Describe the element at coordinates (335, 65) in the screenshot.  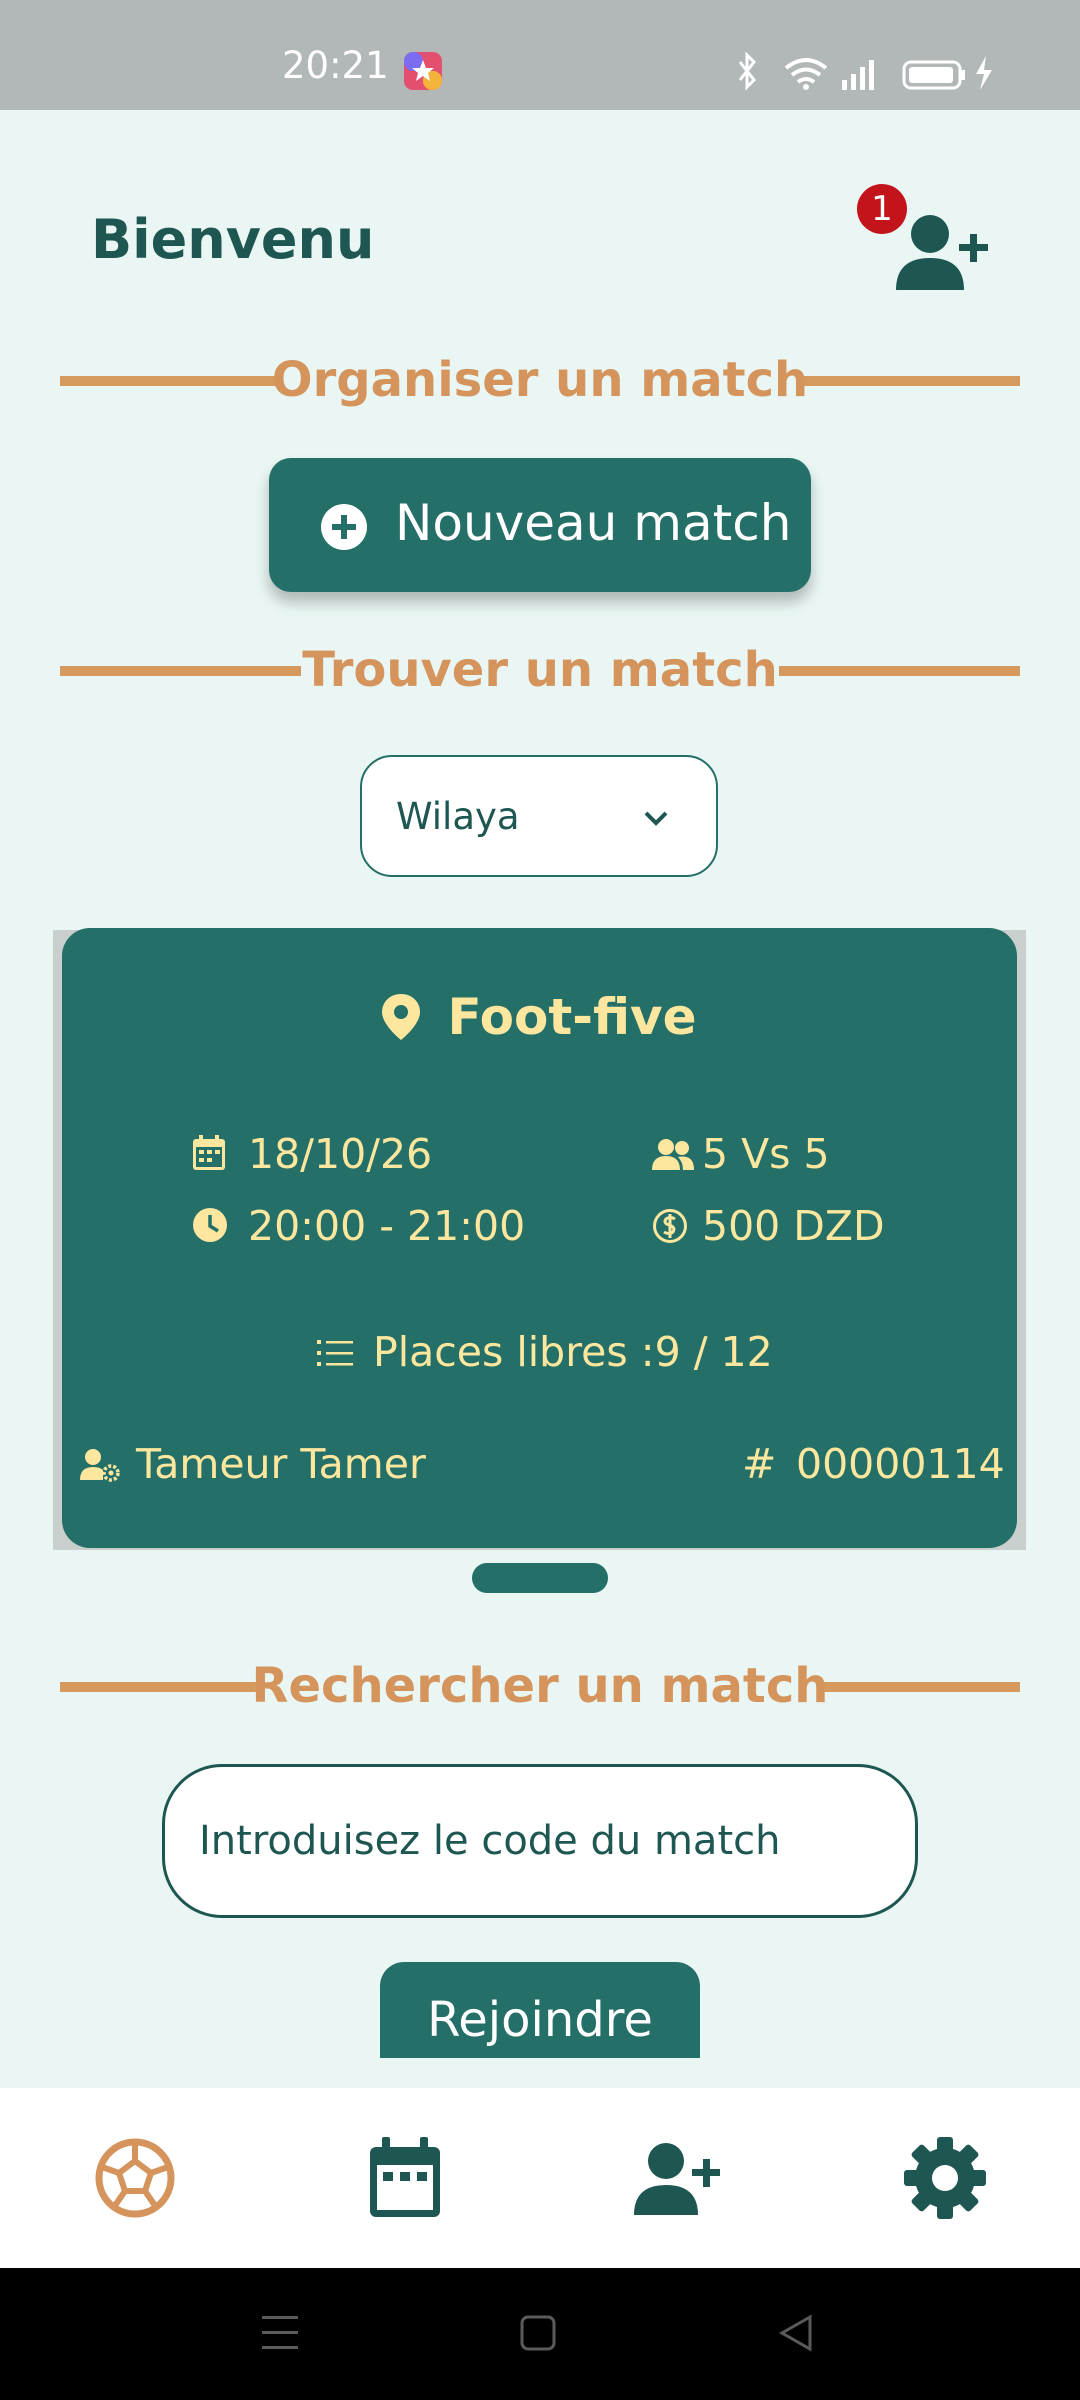
I see `status-time: 20:21` at that location.